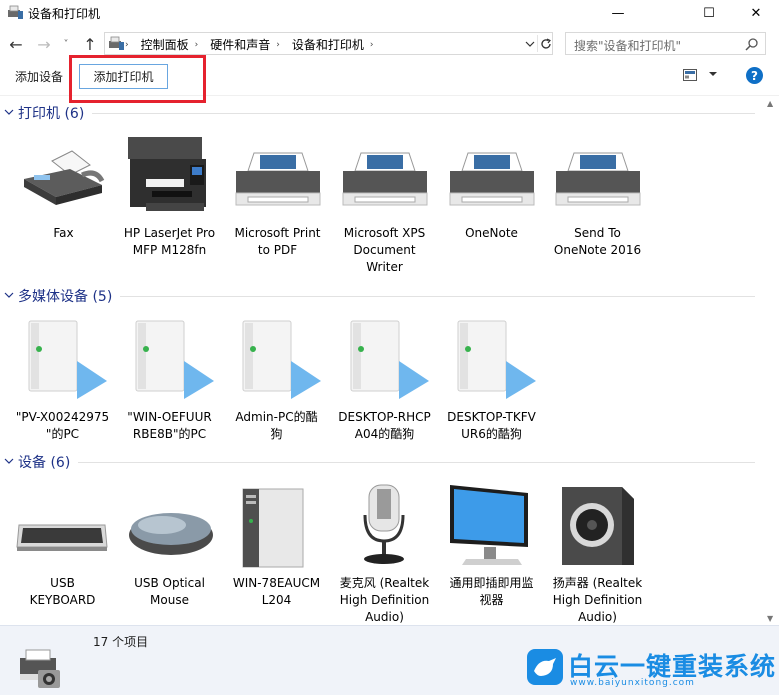  Describe the element at coordinates (491, 591) in the screenshot. I see `device-label: 通用即插即用监 视器` at that location.